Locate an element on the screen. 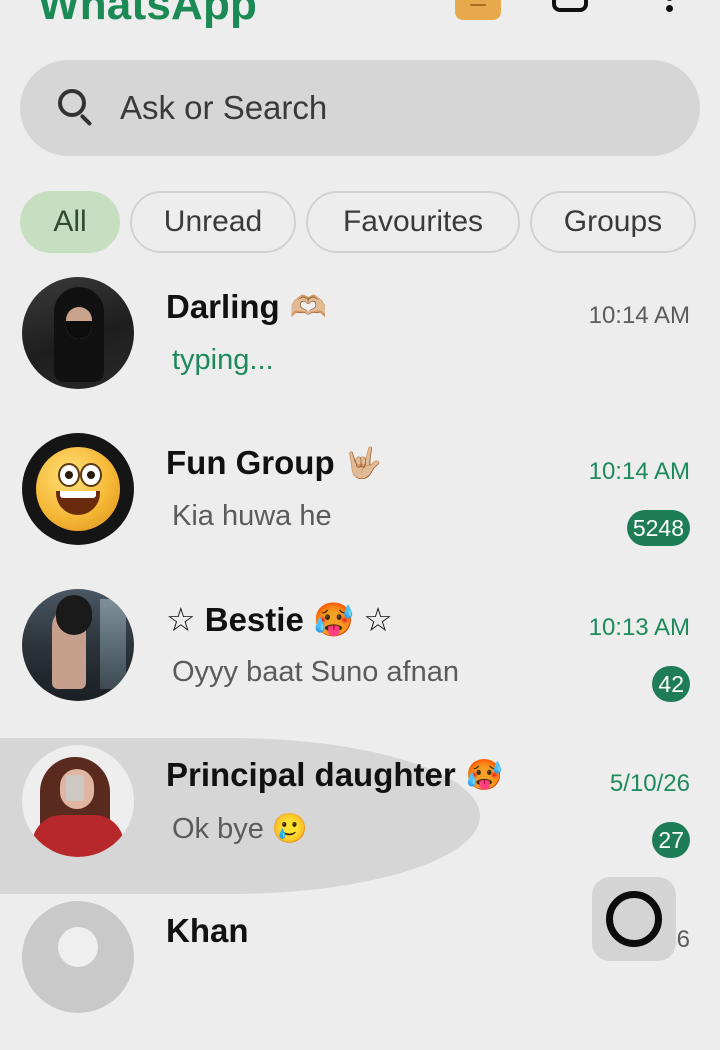 The image size is (720, 1050). chat-name: ☆ Bestie 🥵 ☆ is located at coordinates (279, 620).